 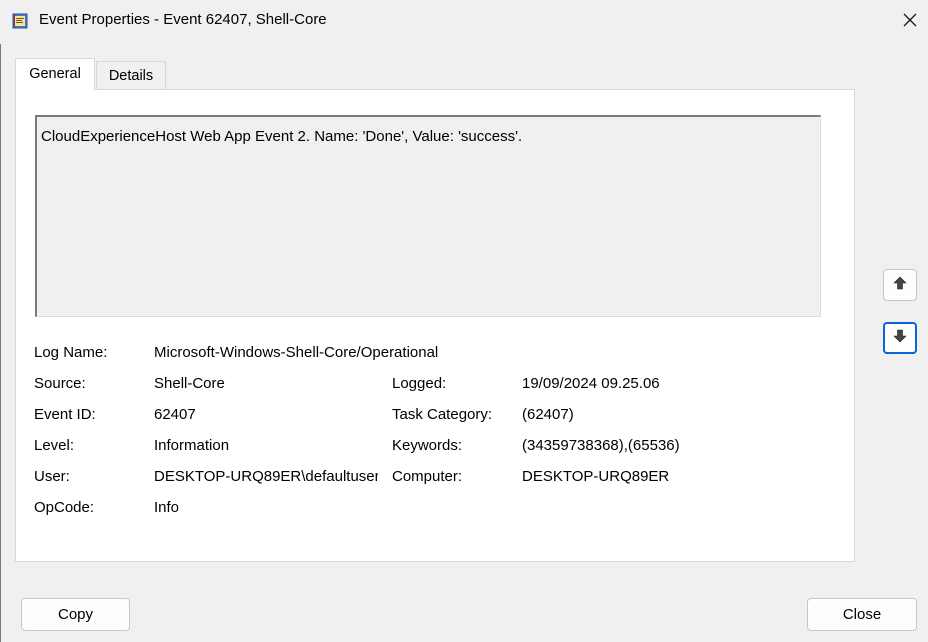 I want to click on previous-event-button, so click(x=900, y=285).